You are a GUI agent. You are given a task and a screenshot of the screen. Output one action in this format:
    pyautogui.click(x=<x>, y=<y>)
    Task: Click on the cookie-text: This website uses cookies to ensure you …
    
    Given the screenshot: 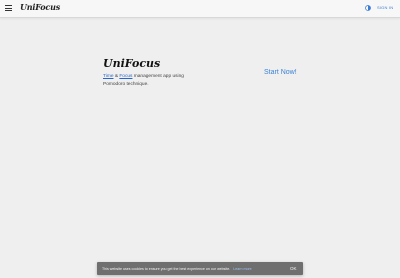 What is the action you would take?
    pyautogui.click(x=166, y=268)
    